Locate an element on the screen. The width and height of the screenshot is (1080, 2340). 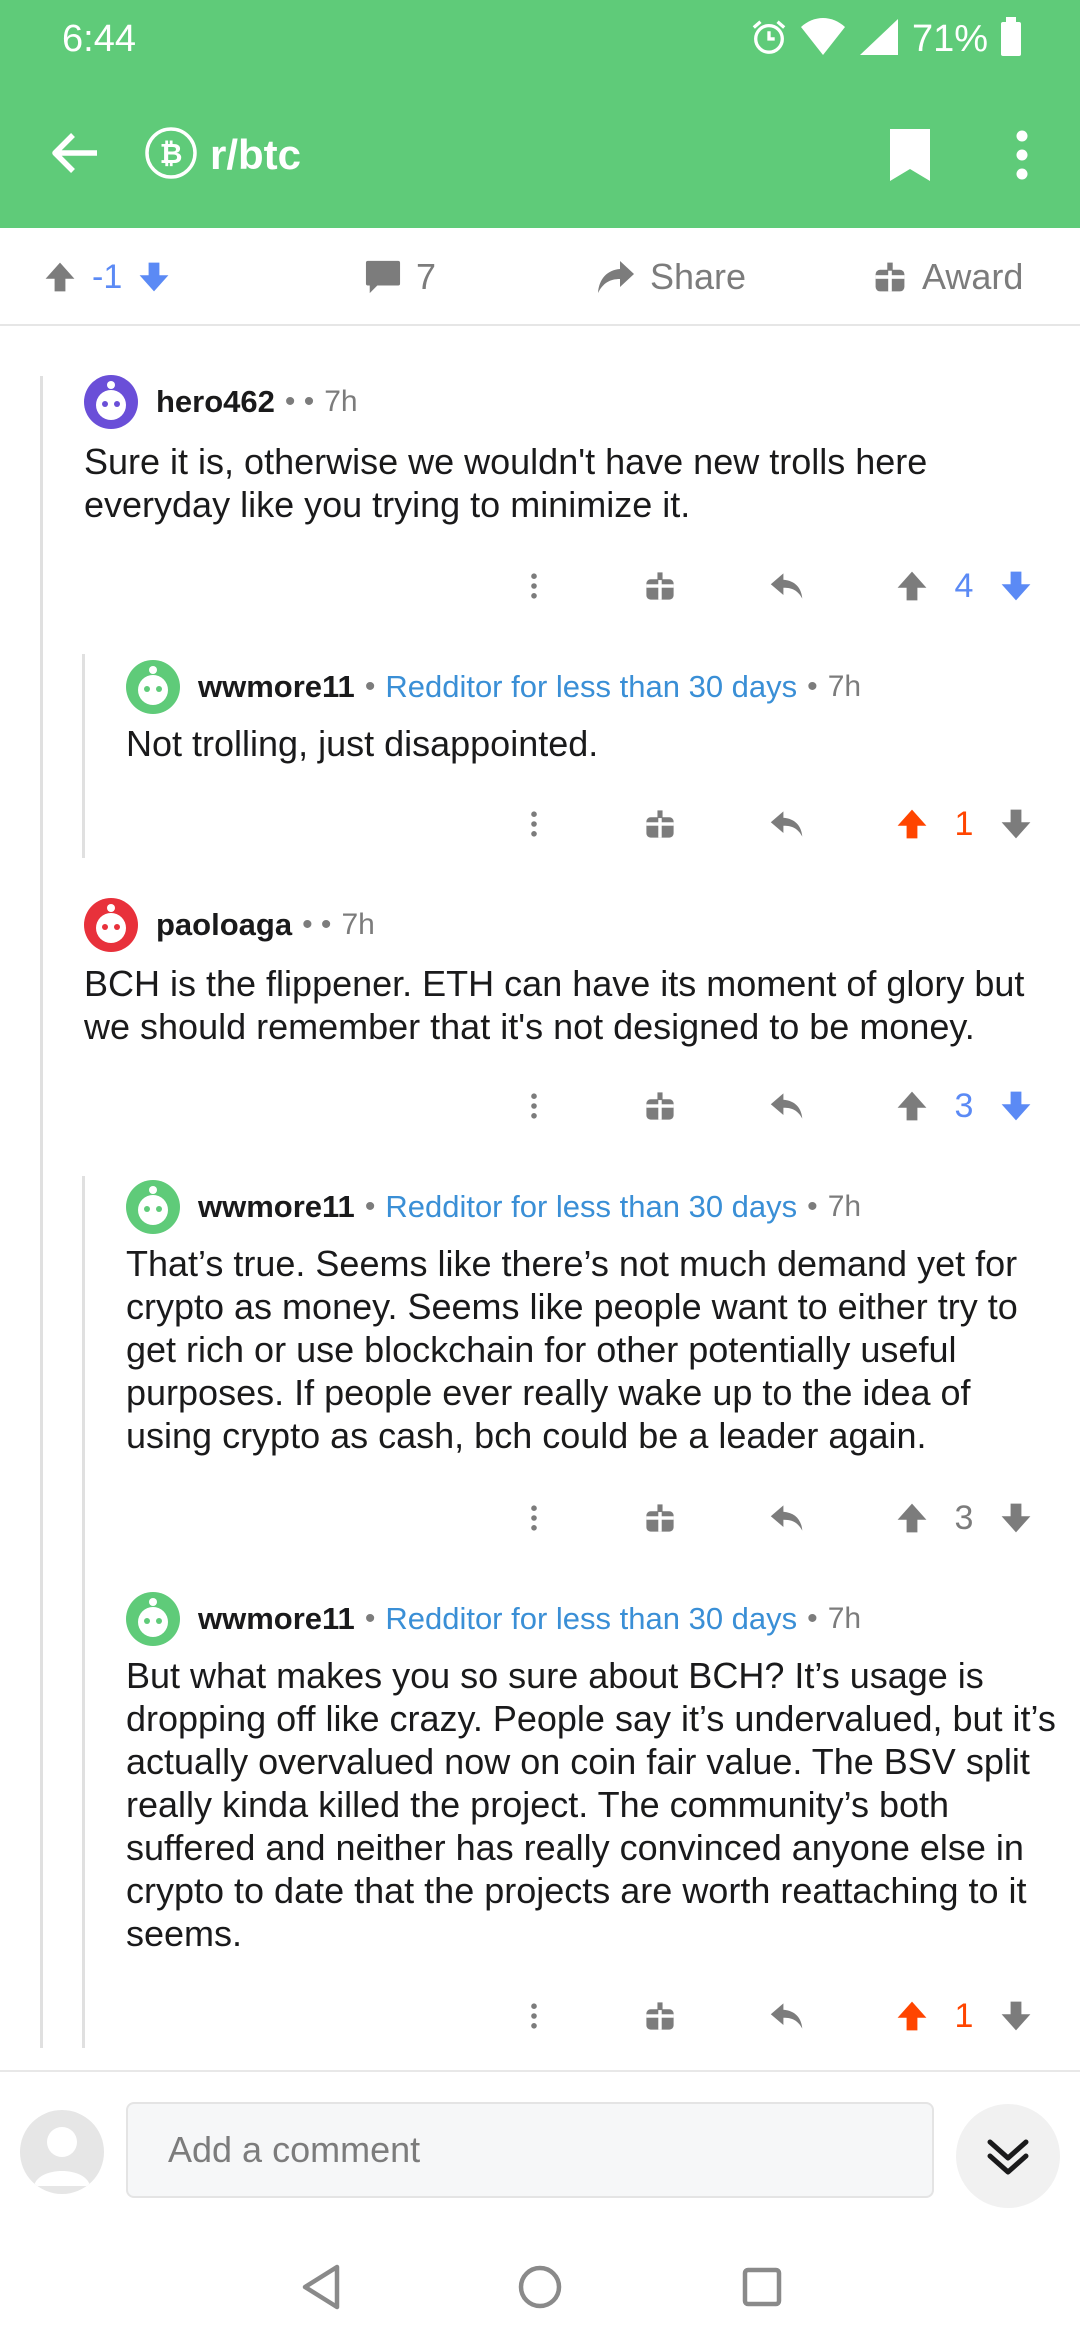
award-button: Award is located at coordinates (947, 277).